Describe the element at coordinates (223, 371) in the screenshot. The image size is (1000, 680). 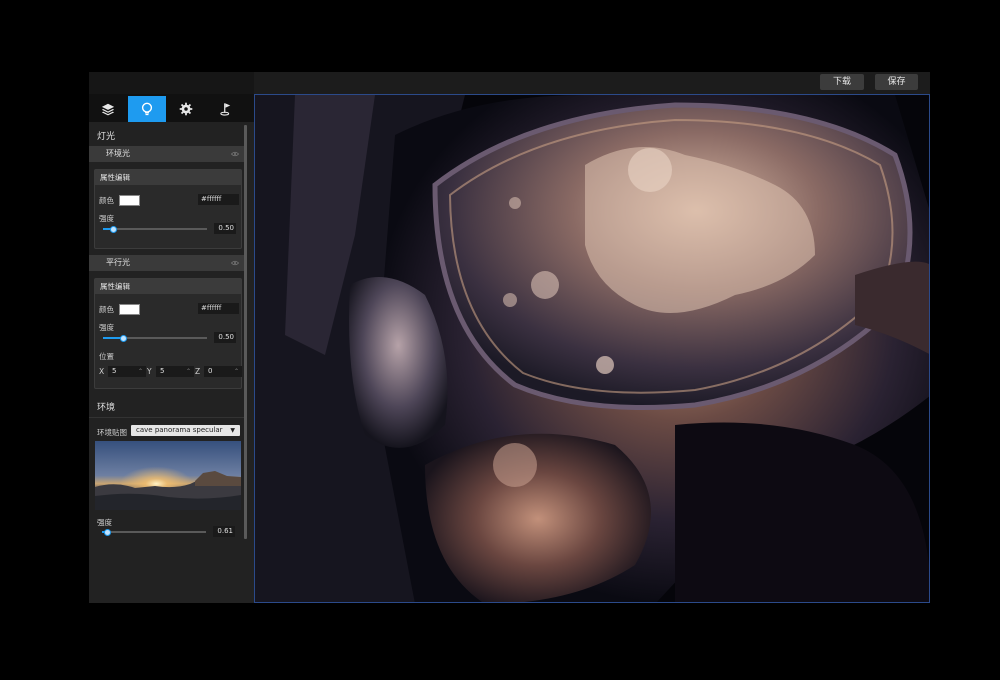
I see `position-z-input: 0 ⌃` at that location.